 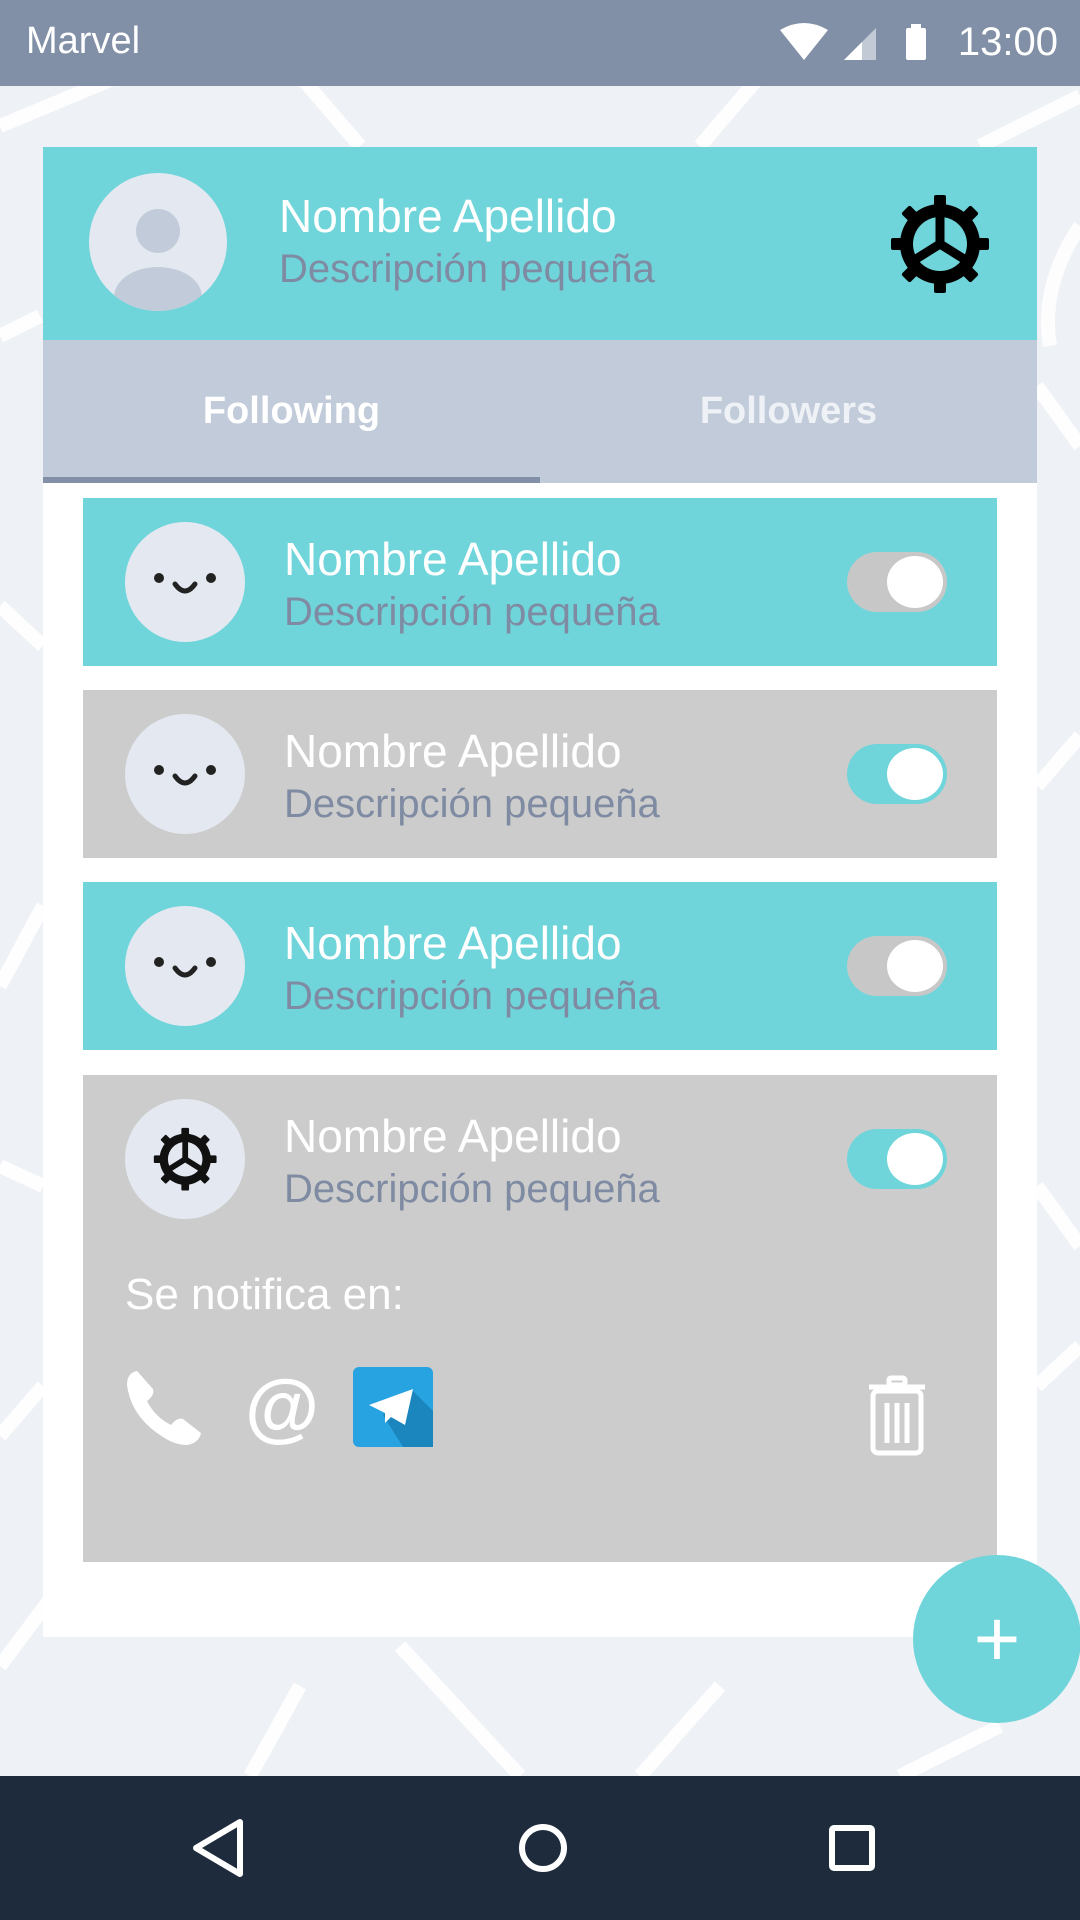 I want to click on profile-description: Descripción pequeña, so click(x=467, y=269).